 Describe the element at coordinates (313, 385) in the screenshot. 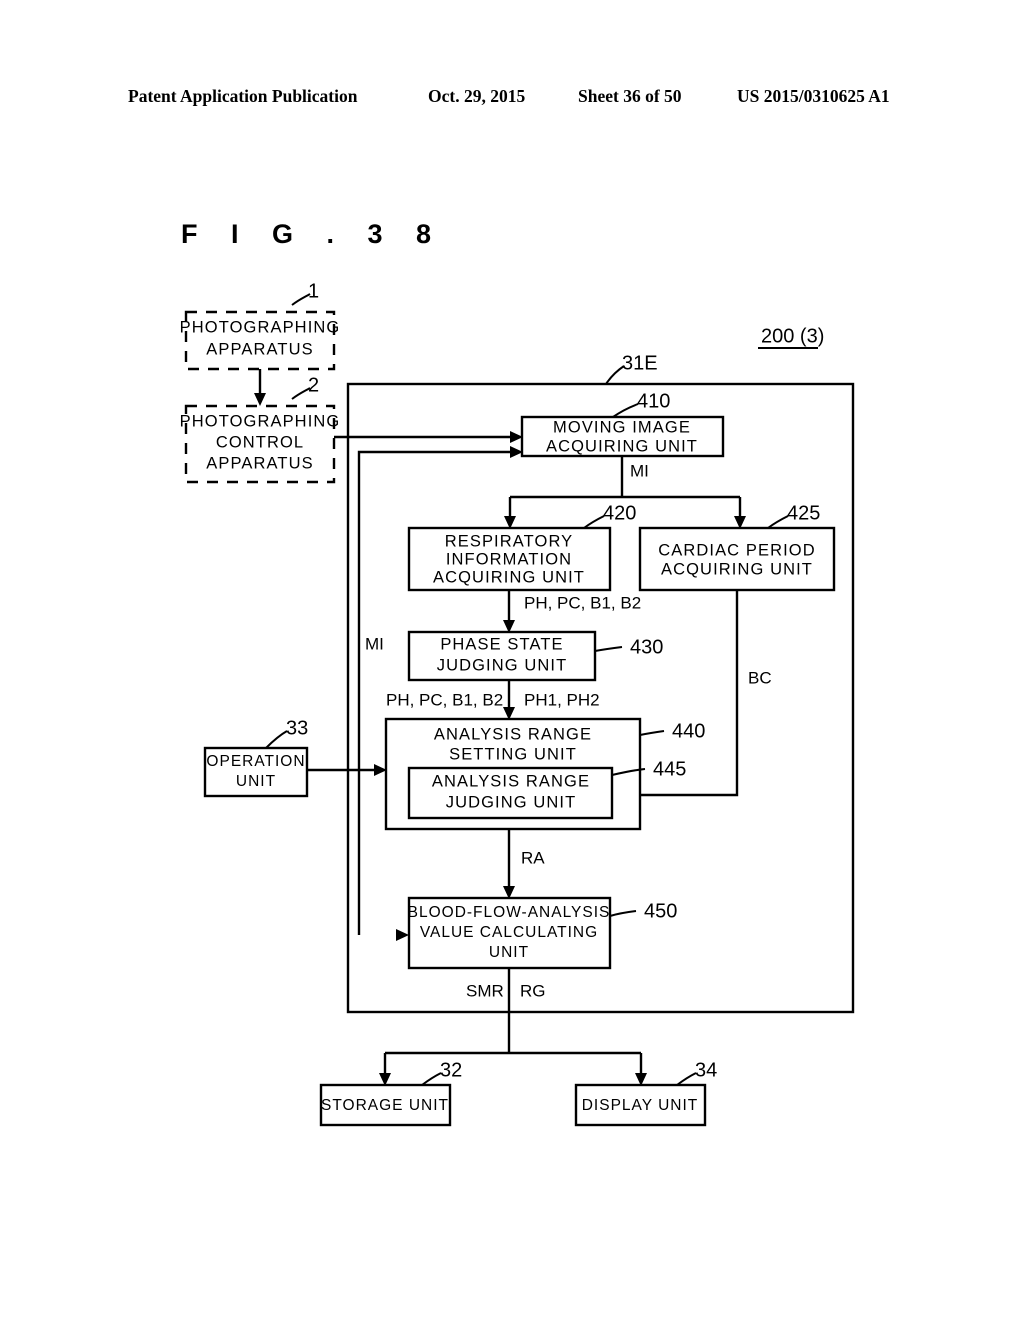

I see `photographing-control-apparatus-ref: 2` at that location.